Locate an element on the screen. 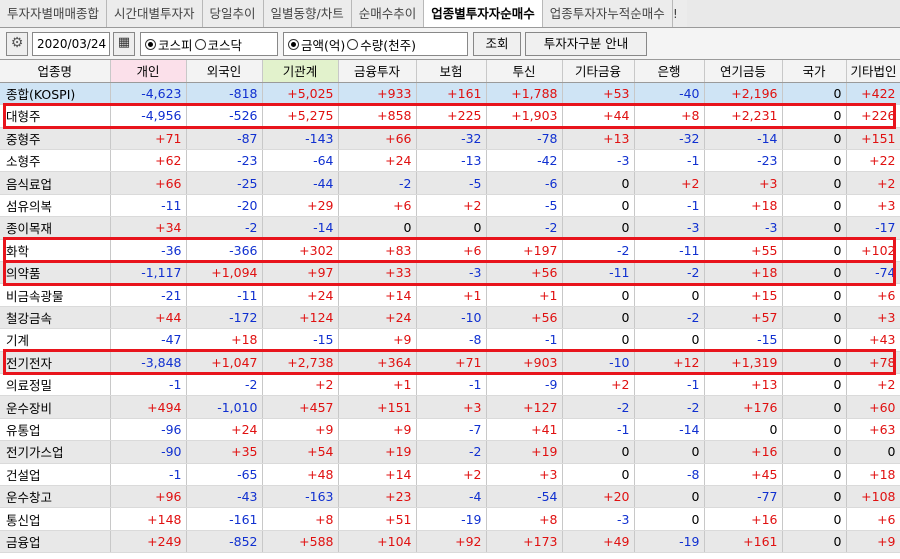 Image resolution: width=900 pixels, height=559 pixels. settings-gear-icon: ⚙ is located at coordinates (17, 44).